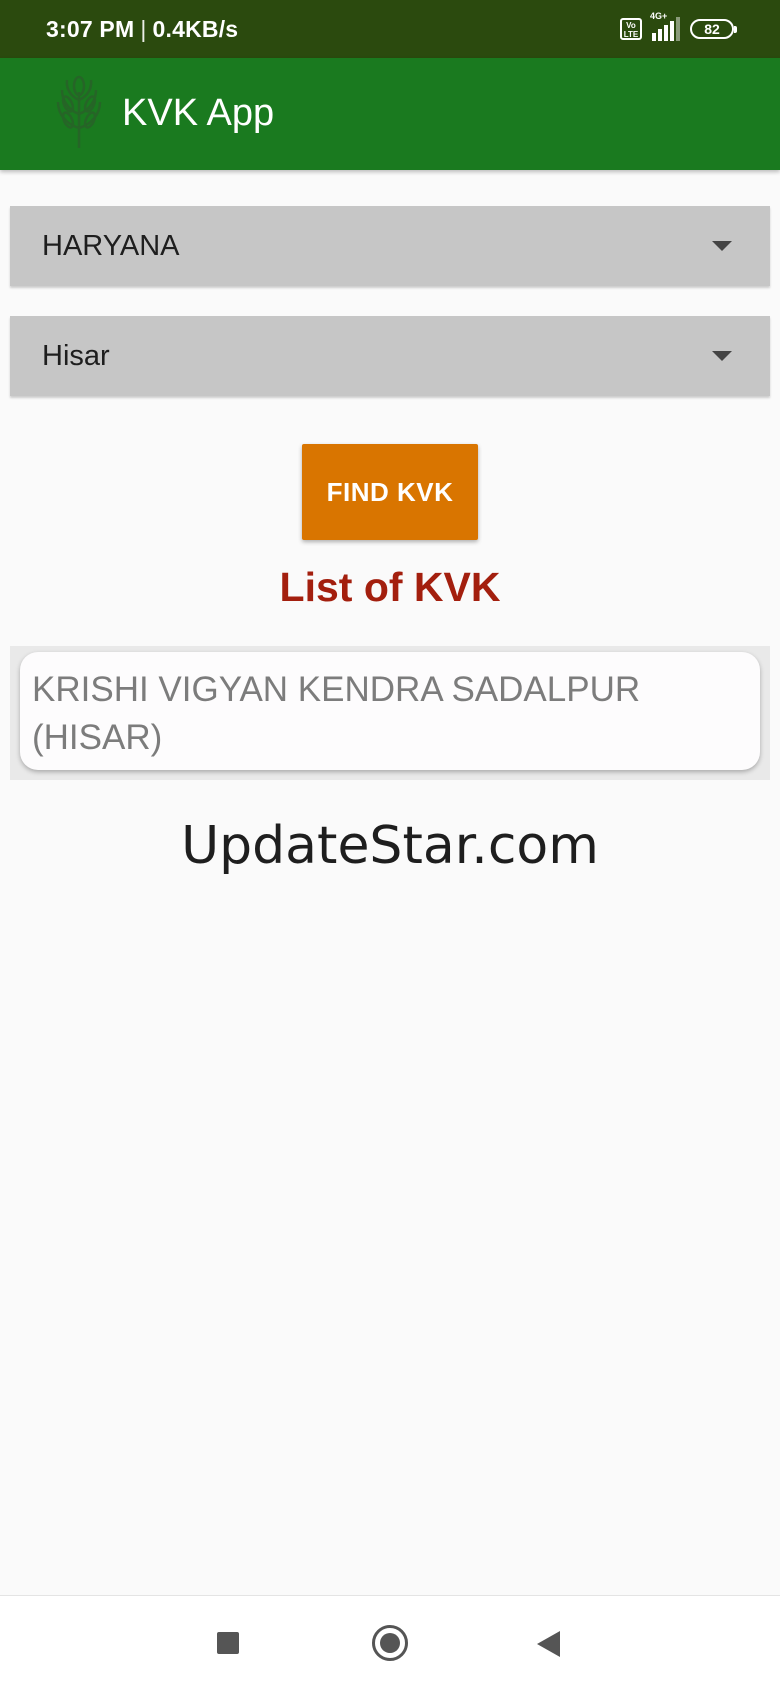 The height and width of the screenshot is (1691, 780). I want to click on status-right: Vo LTE 4G+ 82, so click(678, 26).